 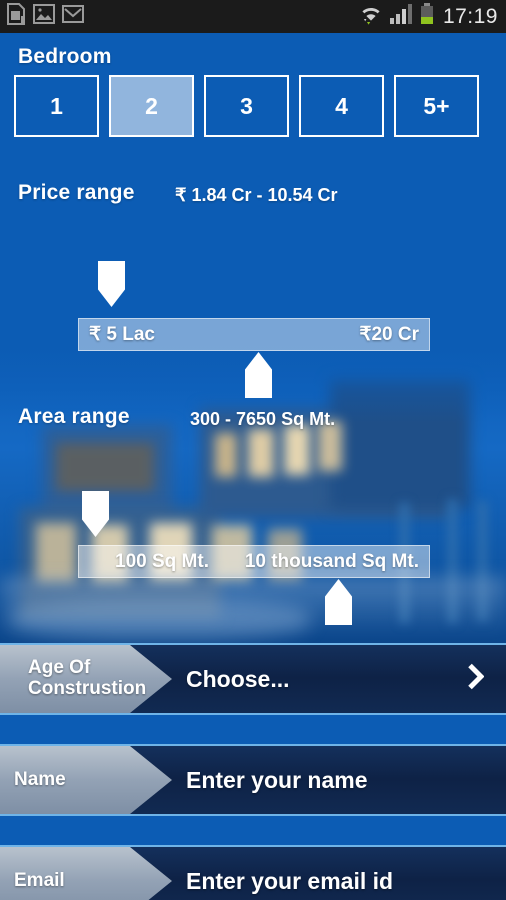 What do you see at coordinates (253, 16) in the screenshot?
I see `status-bar: 17:19` at bounding box center [253, 16].